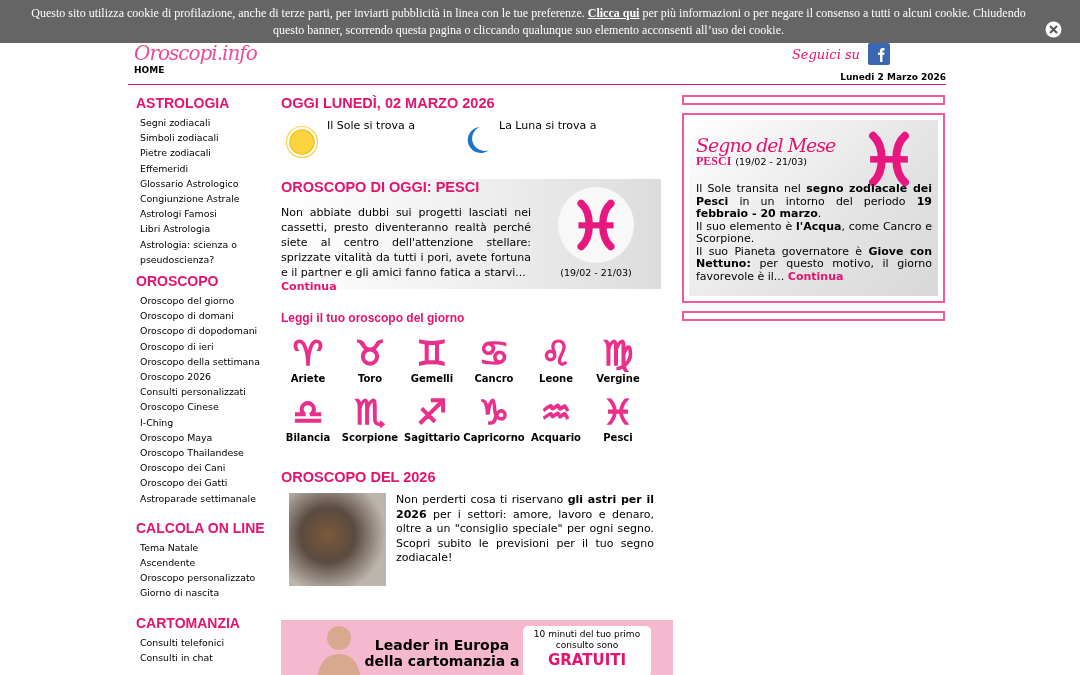  I want to click on sidebar-link: Astrologia: scienza o pseudoscienza?, so click(209, 252).